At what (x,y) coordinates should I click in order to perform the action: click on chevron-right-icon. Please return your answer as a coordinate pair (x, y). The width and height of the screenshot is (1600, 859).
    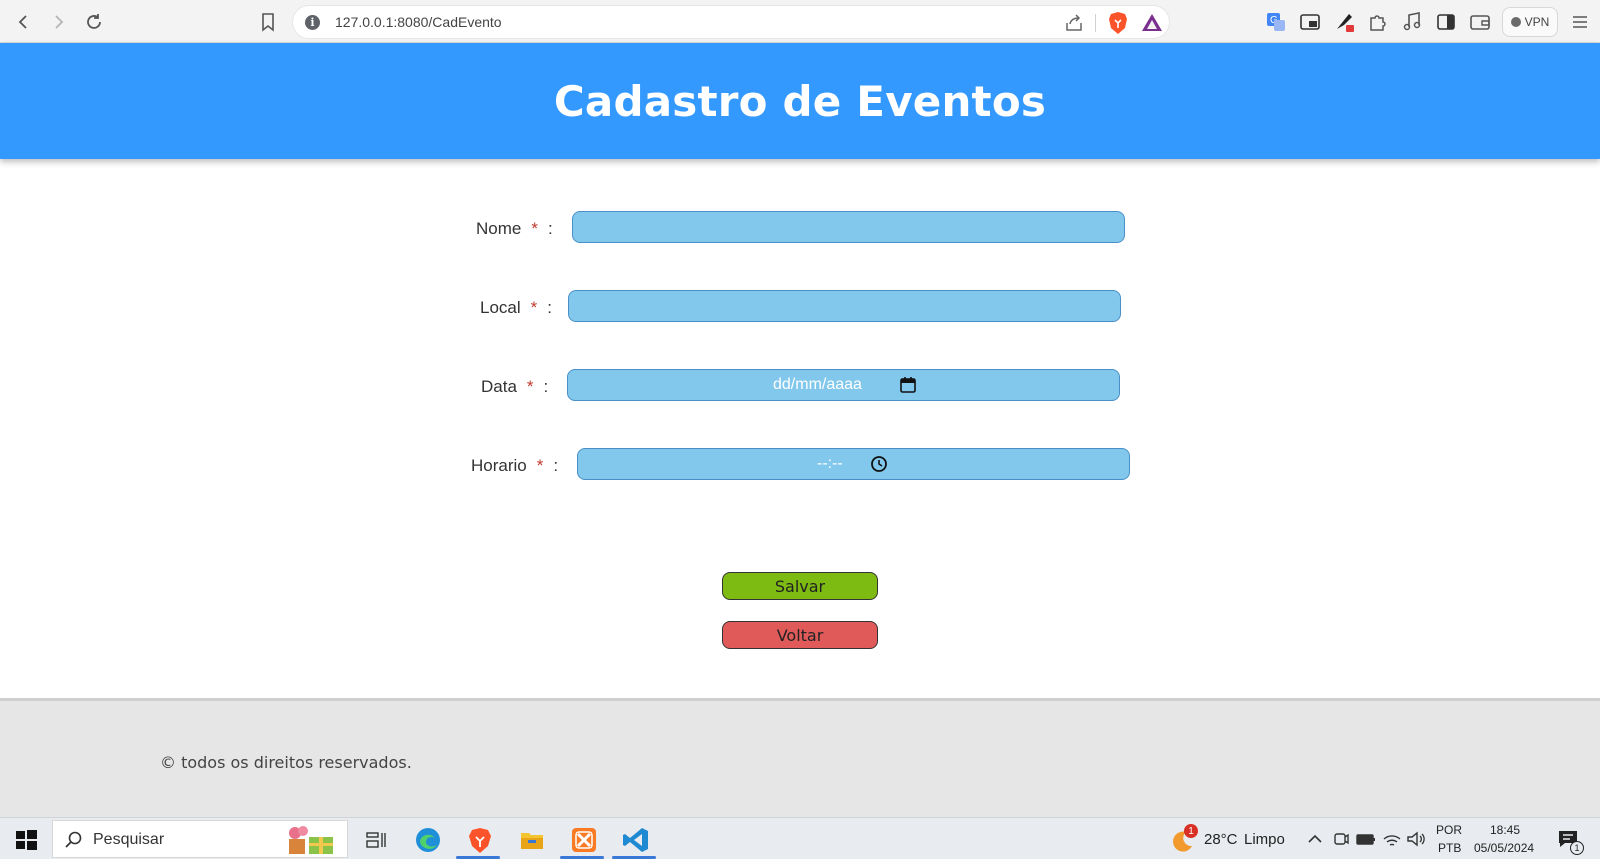
    Looking at the image, I should click on (59, 22).